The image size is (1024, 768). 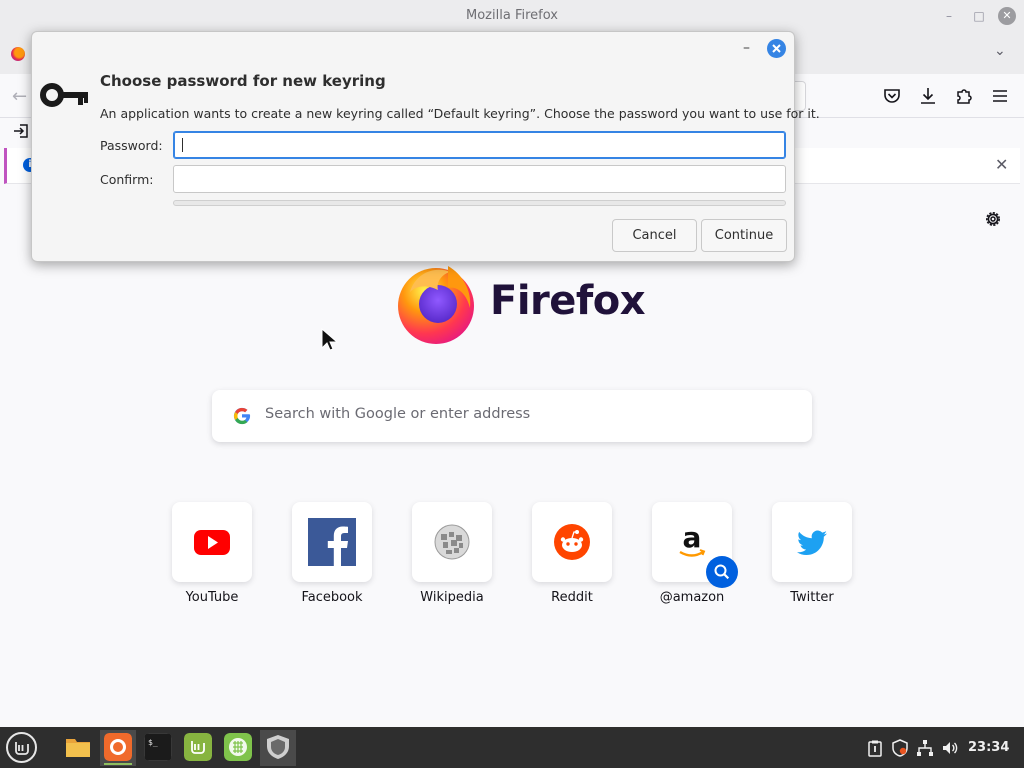 I want to click on firefox-icon, so click(x=118, y=747).